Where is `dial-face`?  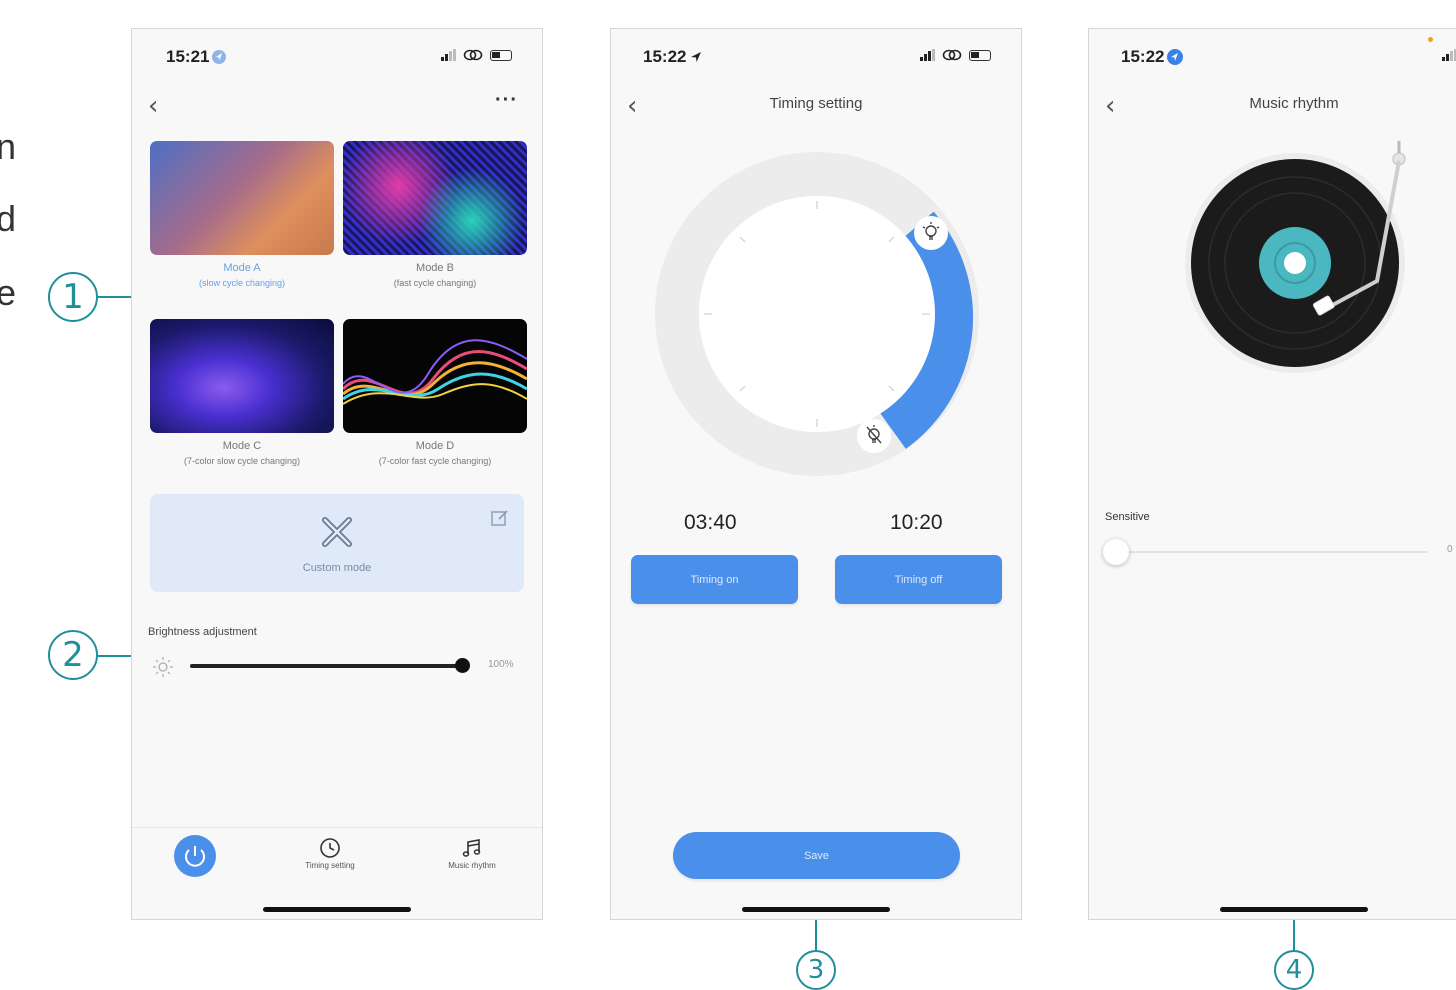
dial-face is located at coordinates (817, 314).